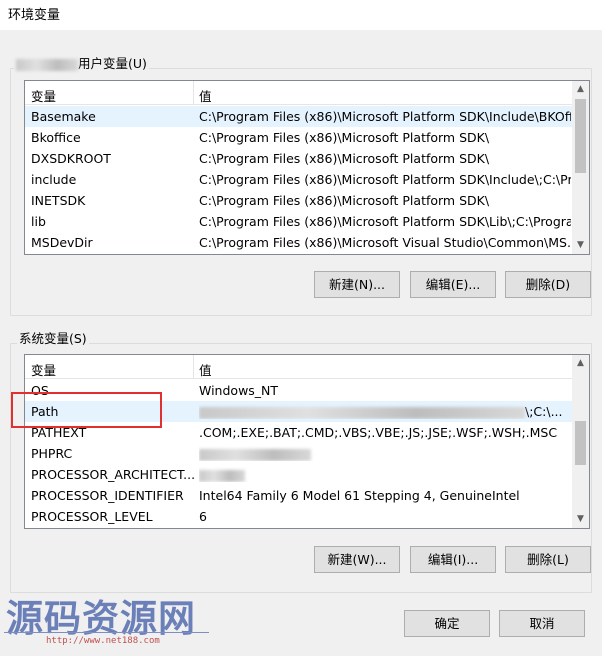 Image resolution: width=602 pixels, height=656 pixels. Describe the element at coordinates (47, 64) in the screenshot. I see `username-redacted` at that location.